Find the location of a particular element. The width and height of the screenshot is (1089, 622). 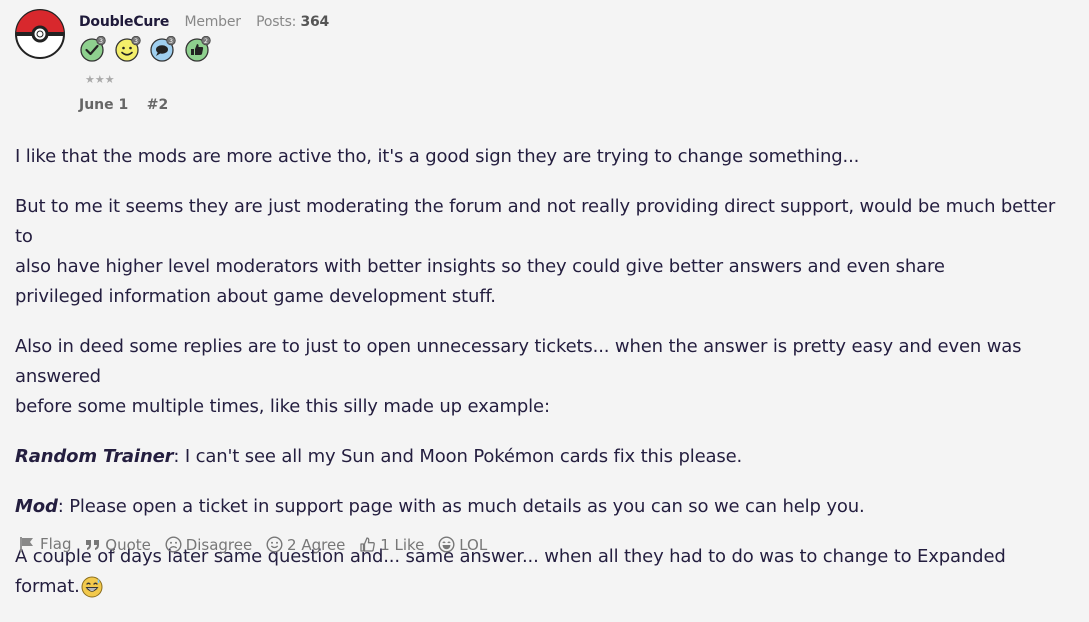

pokeball-icon is located at coordinates (40, 34).